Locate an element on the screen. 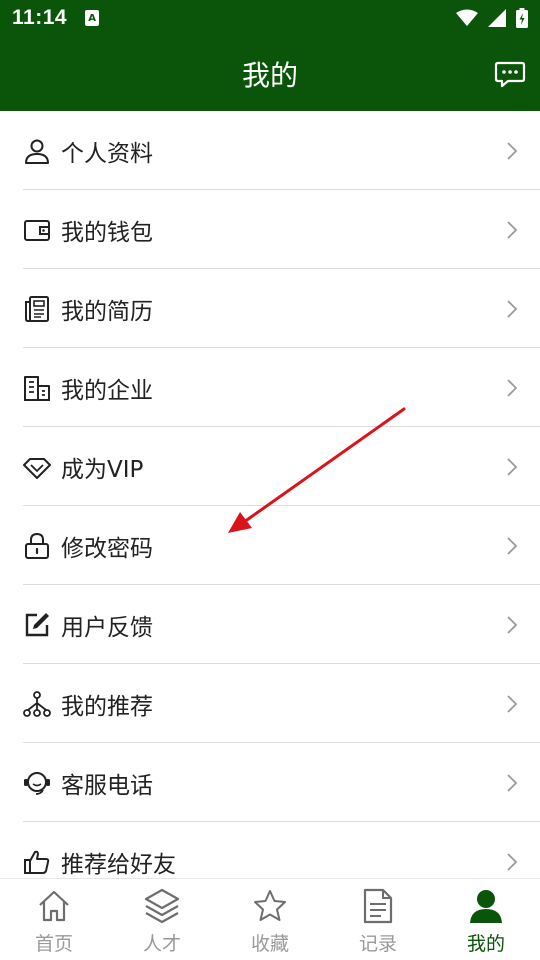 This screenshot has width=540, height=960. tab-label: 首页 is located at coordinates (53, 944).